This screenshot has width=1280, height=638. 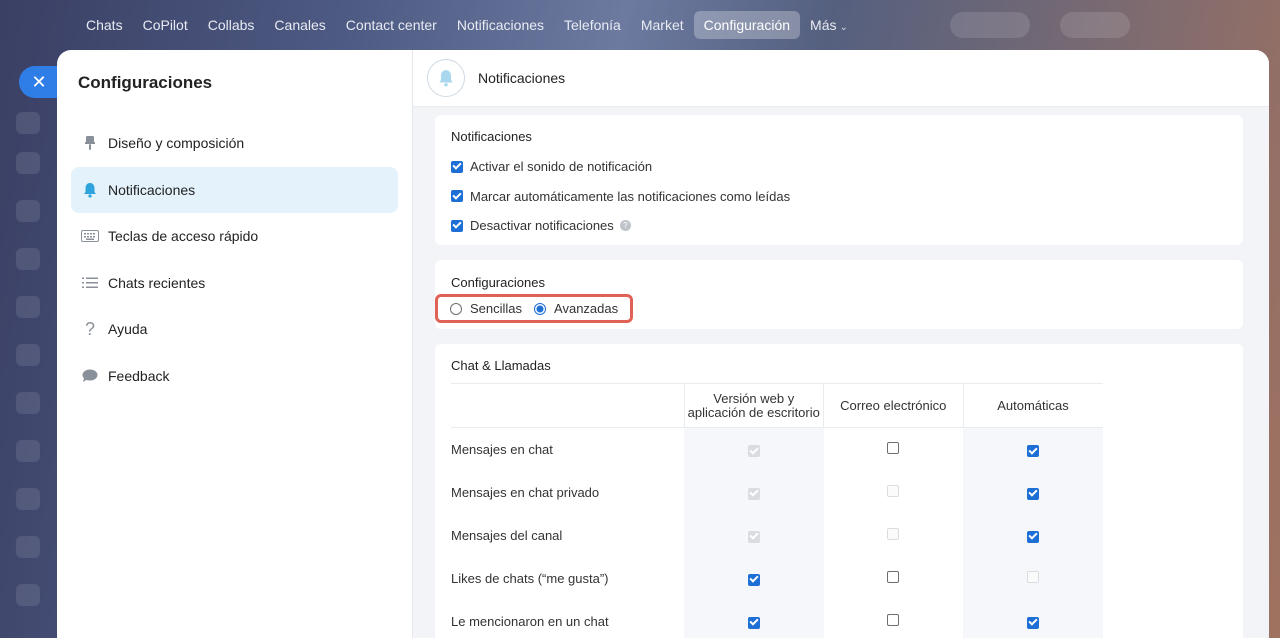 I want to click on sidebar-item-label: Notificaciones, so click(x=152, y=189).